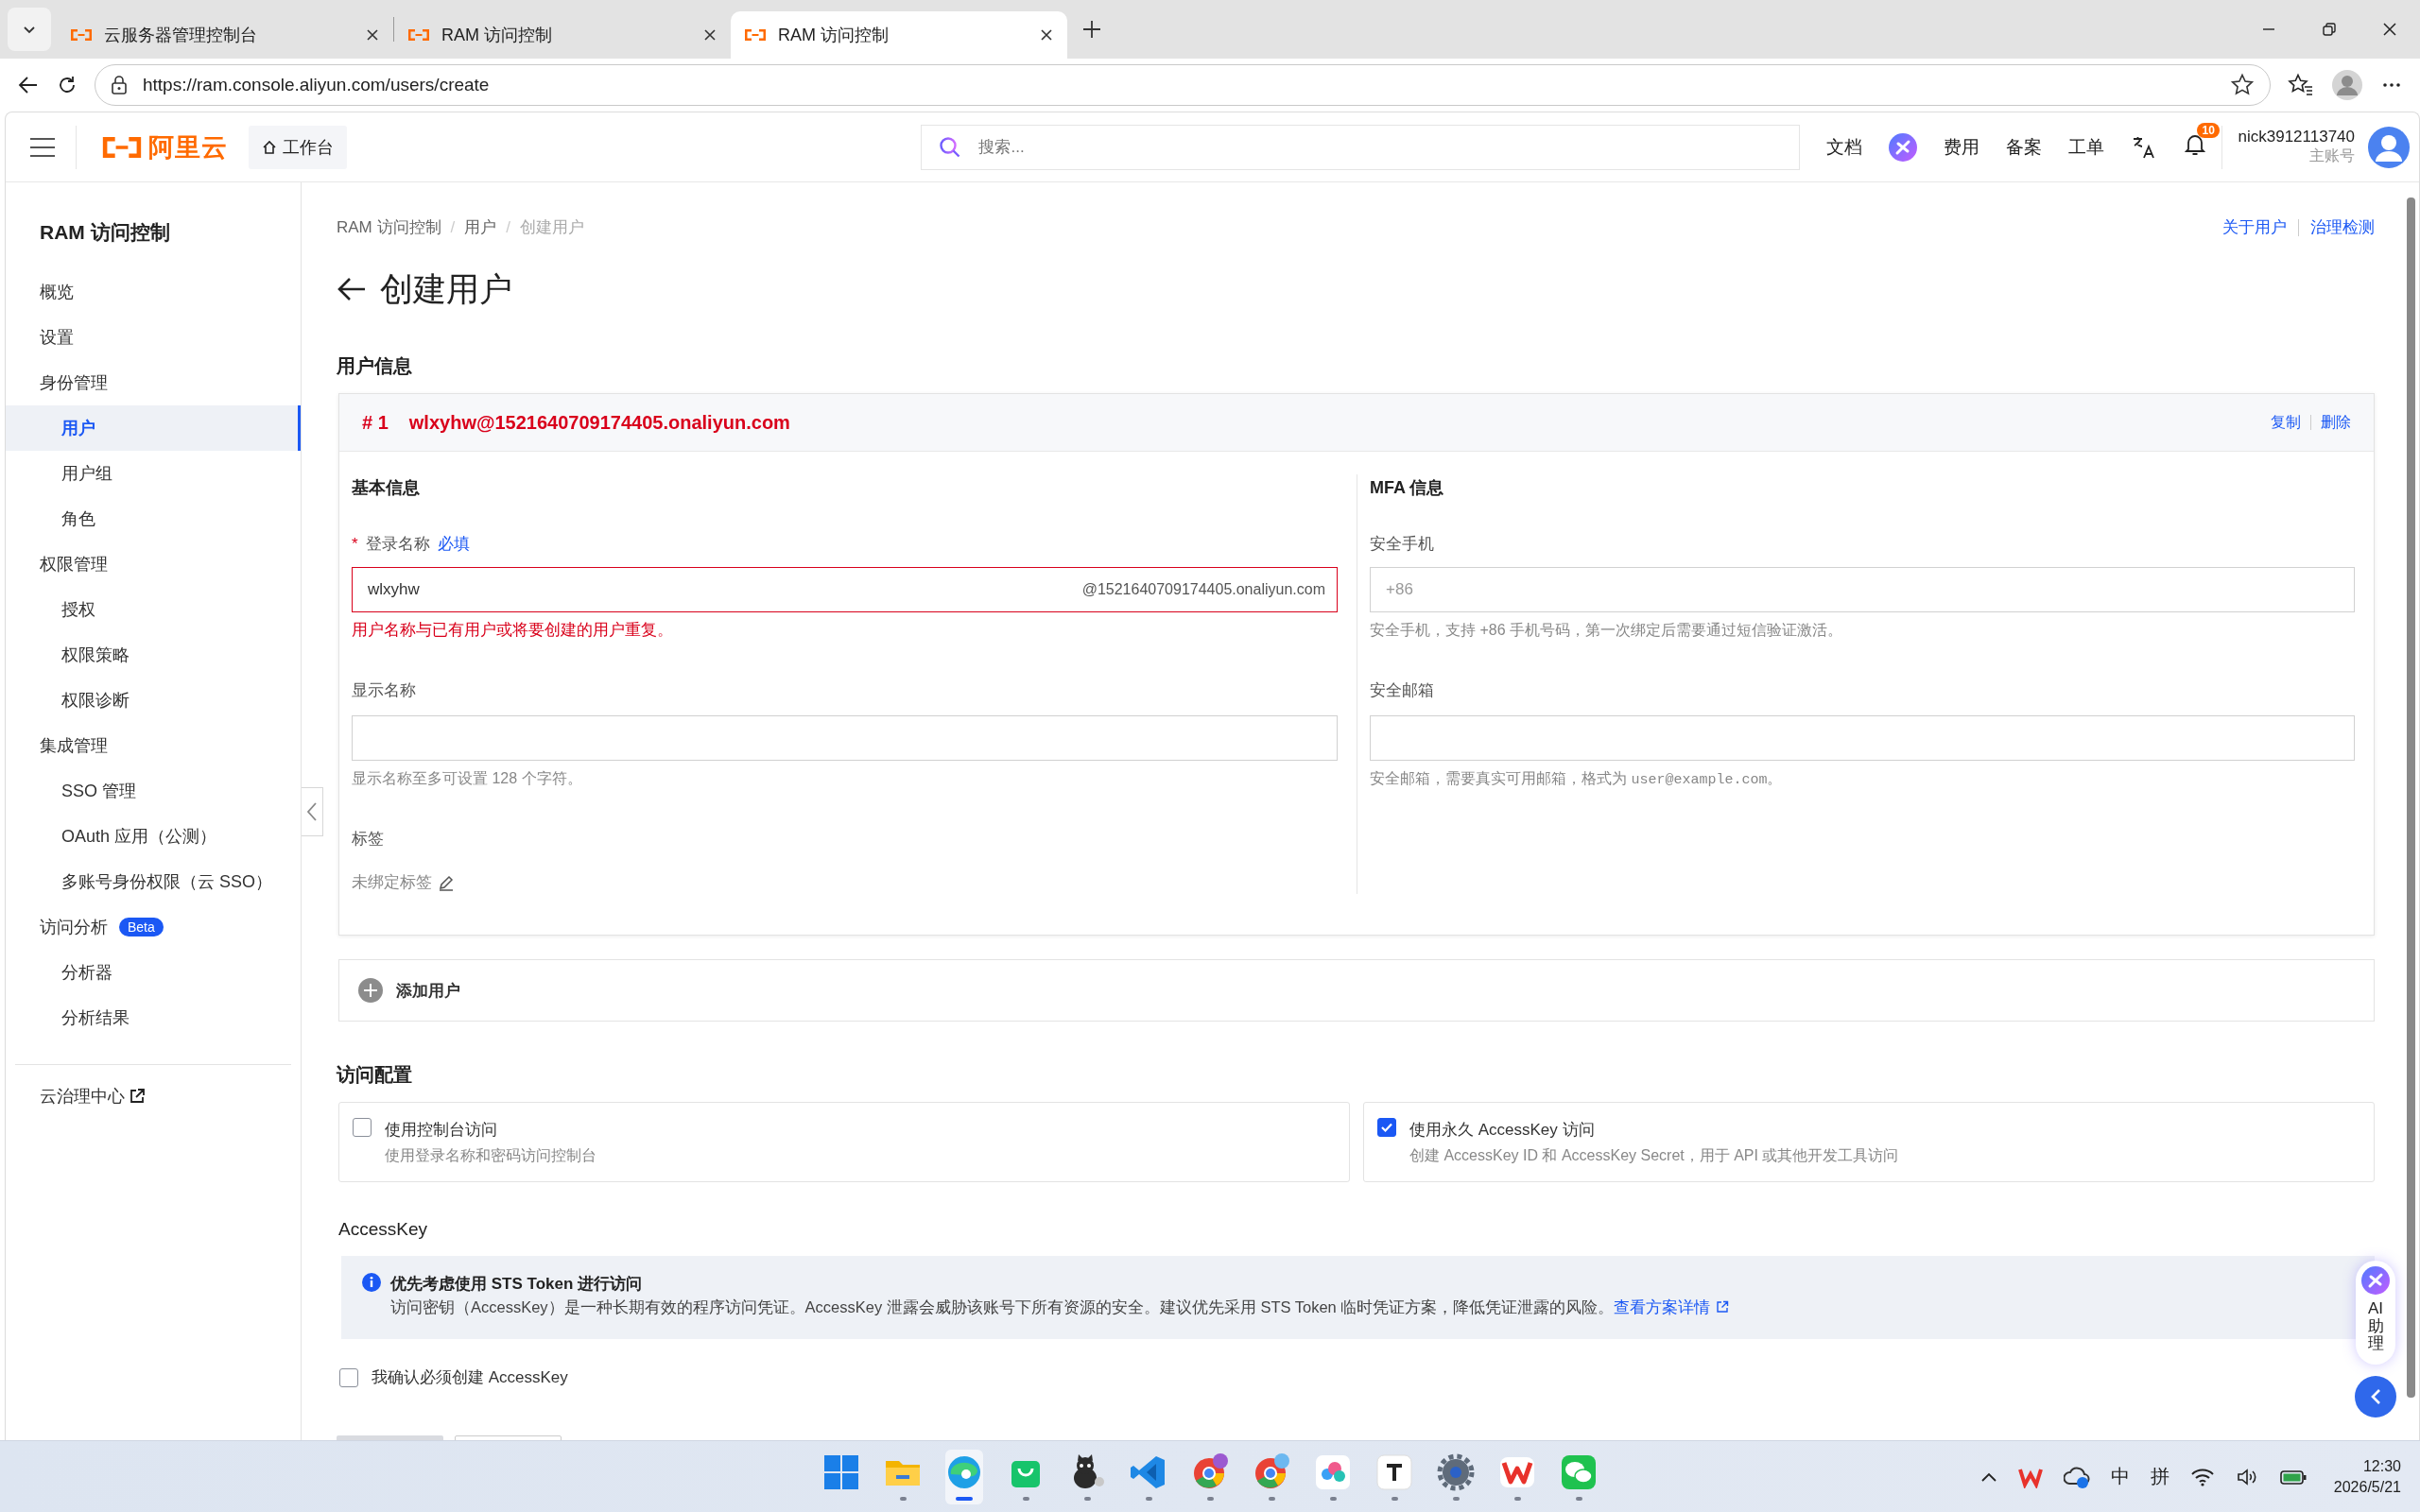 This screenshot has height=1512, width=2420. I want to click on back-arrow-icon, so click(352, 289).